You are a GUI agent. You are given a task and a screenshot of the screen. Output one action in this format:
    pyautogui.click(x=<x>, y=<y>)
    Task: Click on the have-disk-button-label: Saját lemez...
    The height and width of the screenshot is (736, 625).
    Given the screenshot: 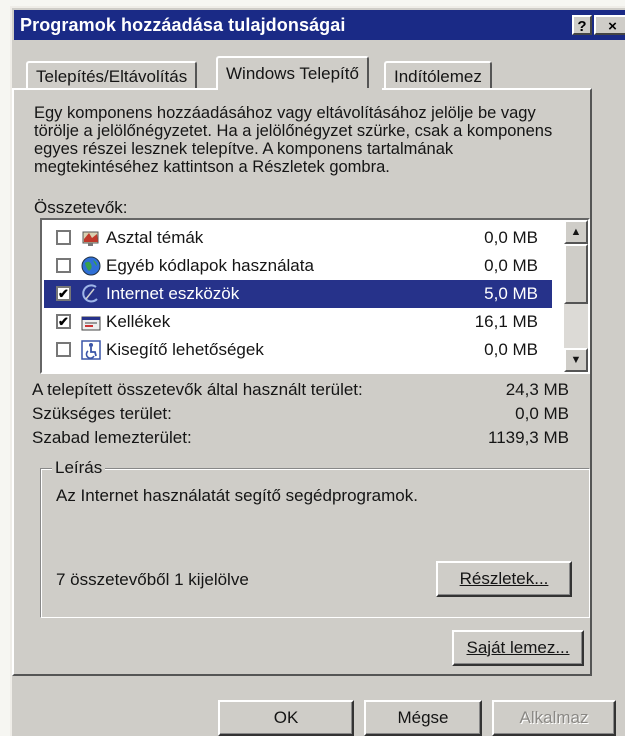 What is the action you would take?
    pyautogui.click(x=518, y=647)
    